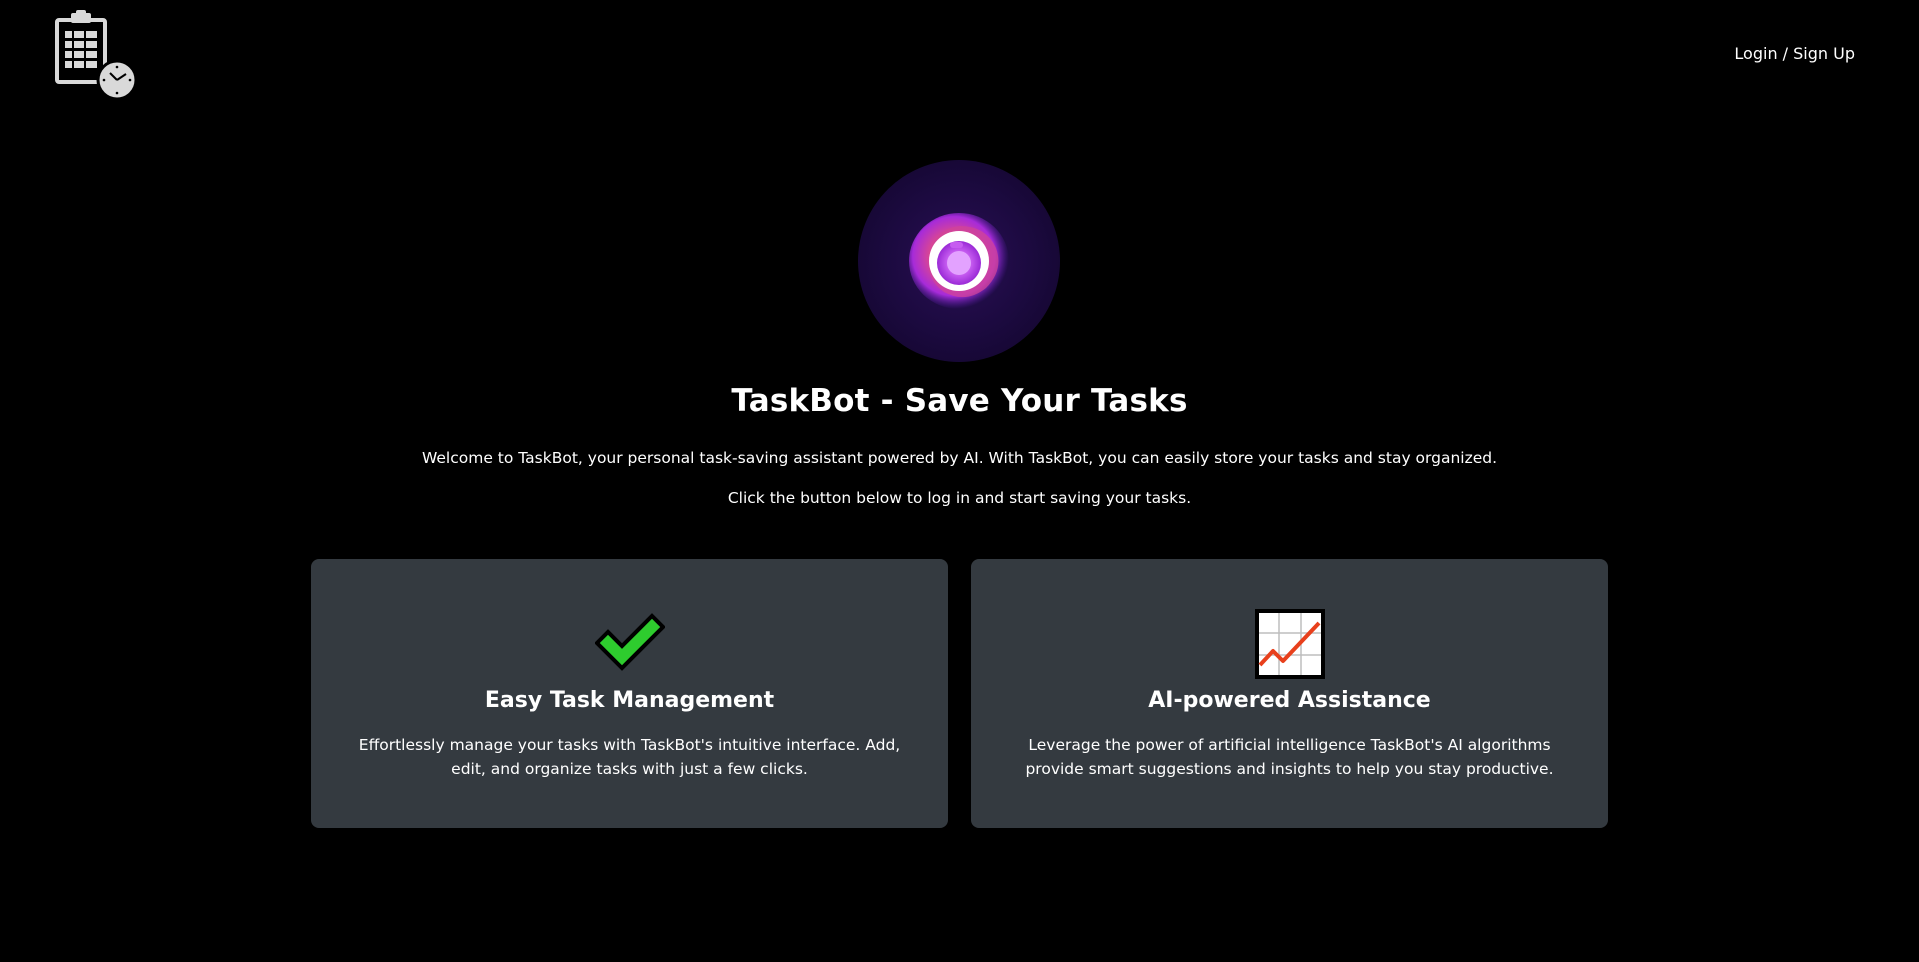 The width and height of the screenshot is (1919, 962). I want to click on feature-title: AI-powered Assistance, so click(1289, 700).